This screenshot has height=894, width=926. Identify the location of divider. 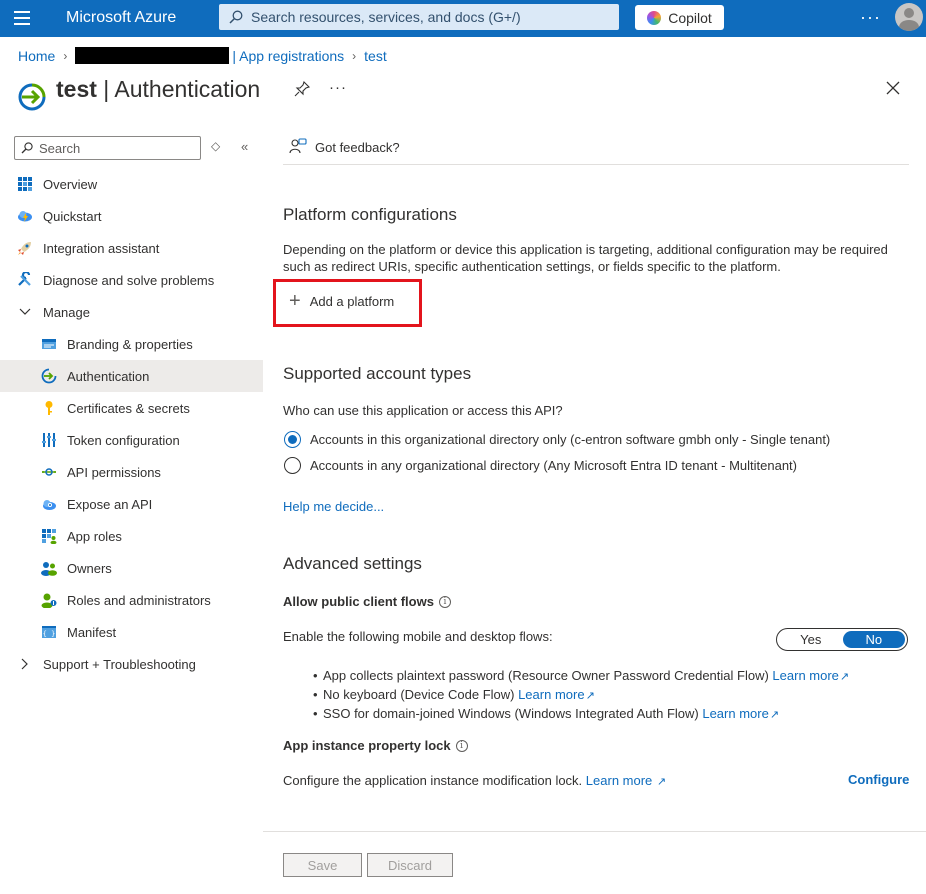
(596, 164).